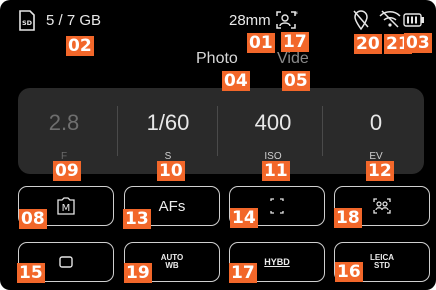 The height and width of the screenshot is (290, 436). I want to click on battery-icon, so click(414, 20).